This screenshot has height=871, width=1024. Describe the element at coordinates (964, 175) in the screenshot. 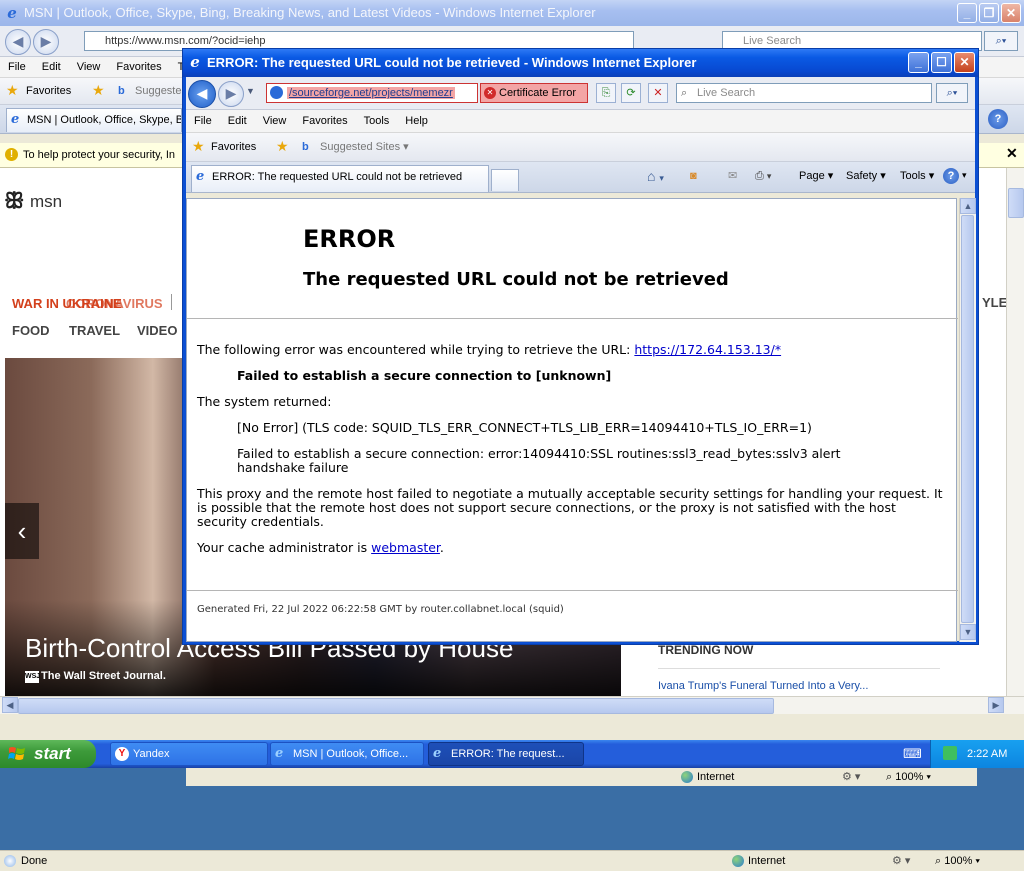

I see `help-dropdown-icon: ▾` at that location.